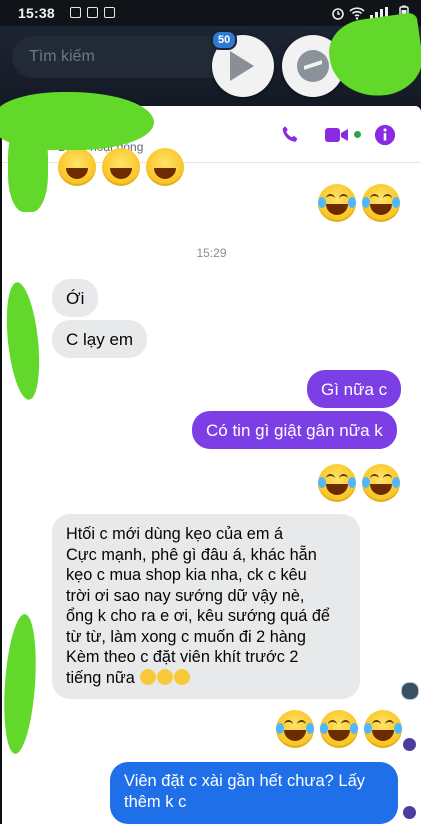 This screenshot has height=824, width=421. What do you see at coordinates (198, 616) in the screenshot?
I see `message-line: ổng k cho ra e ơi, kêu sướng quá để` at bounding box center [198, 616].